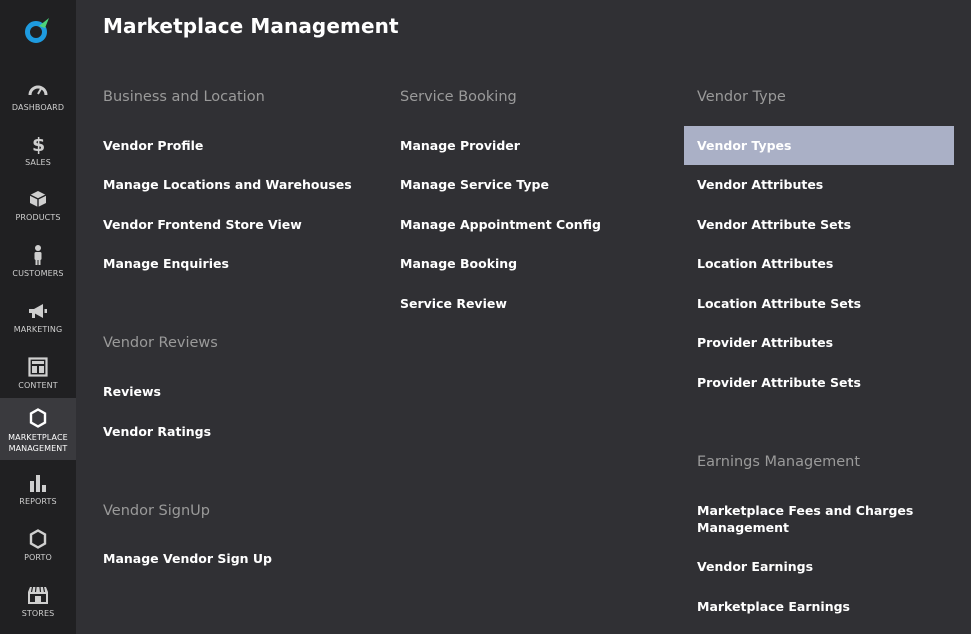 This screenshot has height=634, width=971. I want to click on sidebar-item-label: PORTO, so click(38, 557).